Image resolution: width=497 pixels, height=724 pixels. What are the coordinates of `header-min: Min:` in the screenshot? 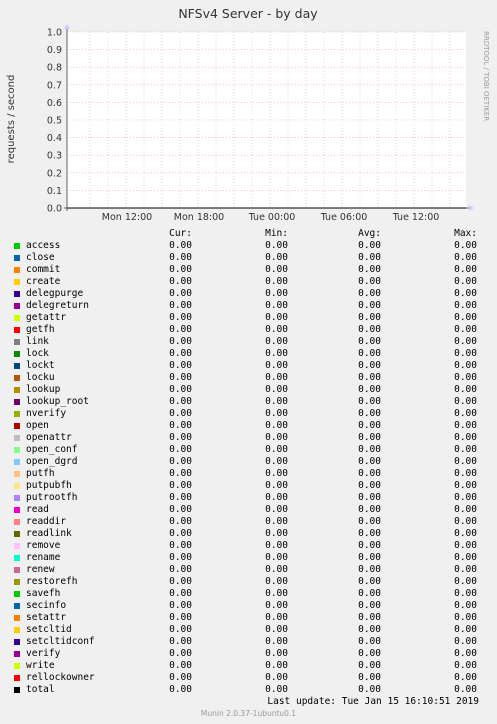 It's located at (276, 233).